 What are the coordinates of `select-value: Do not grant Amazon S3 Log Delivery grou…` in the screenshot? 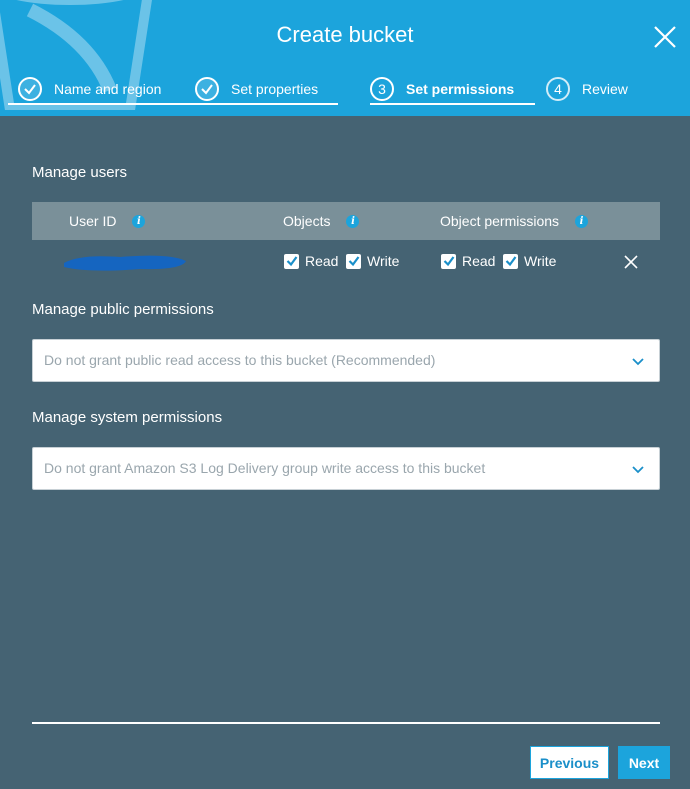 It's located at (265, 468).